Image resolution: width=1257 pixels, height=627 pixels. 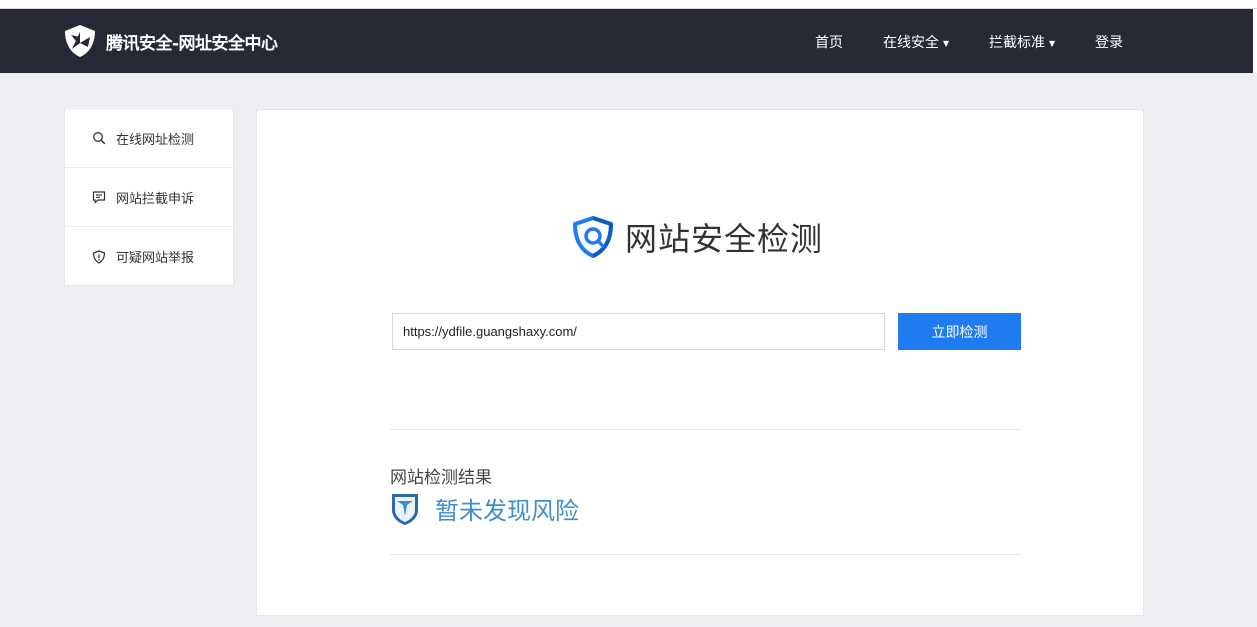 I want to click on nav-login-label: 登录, so click(x=1109, y=43).